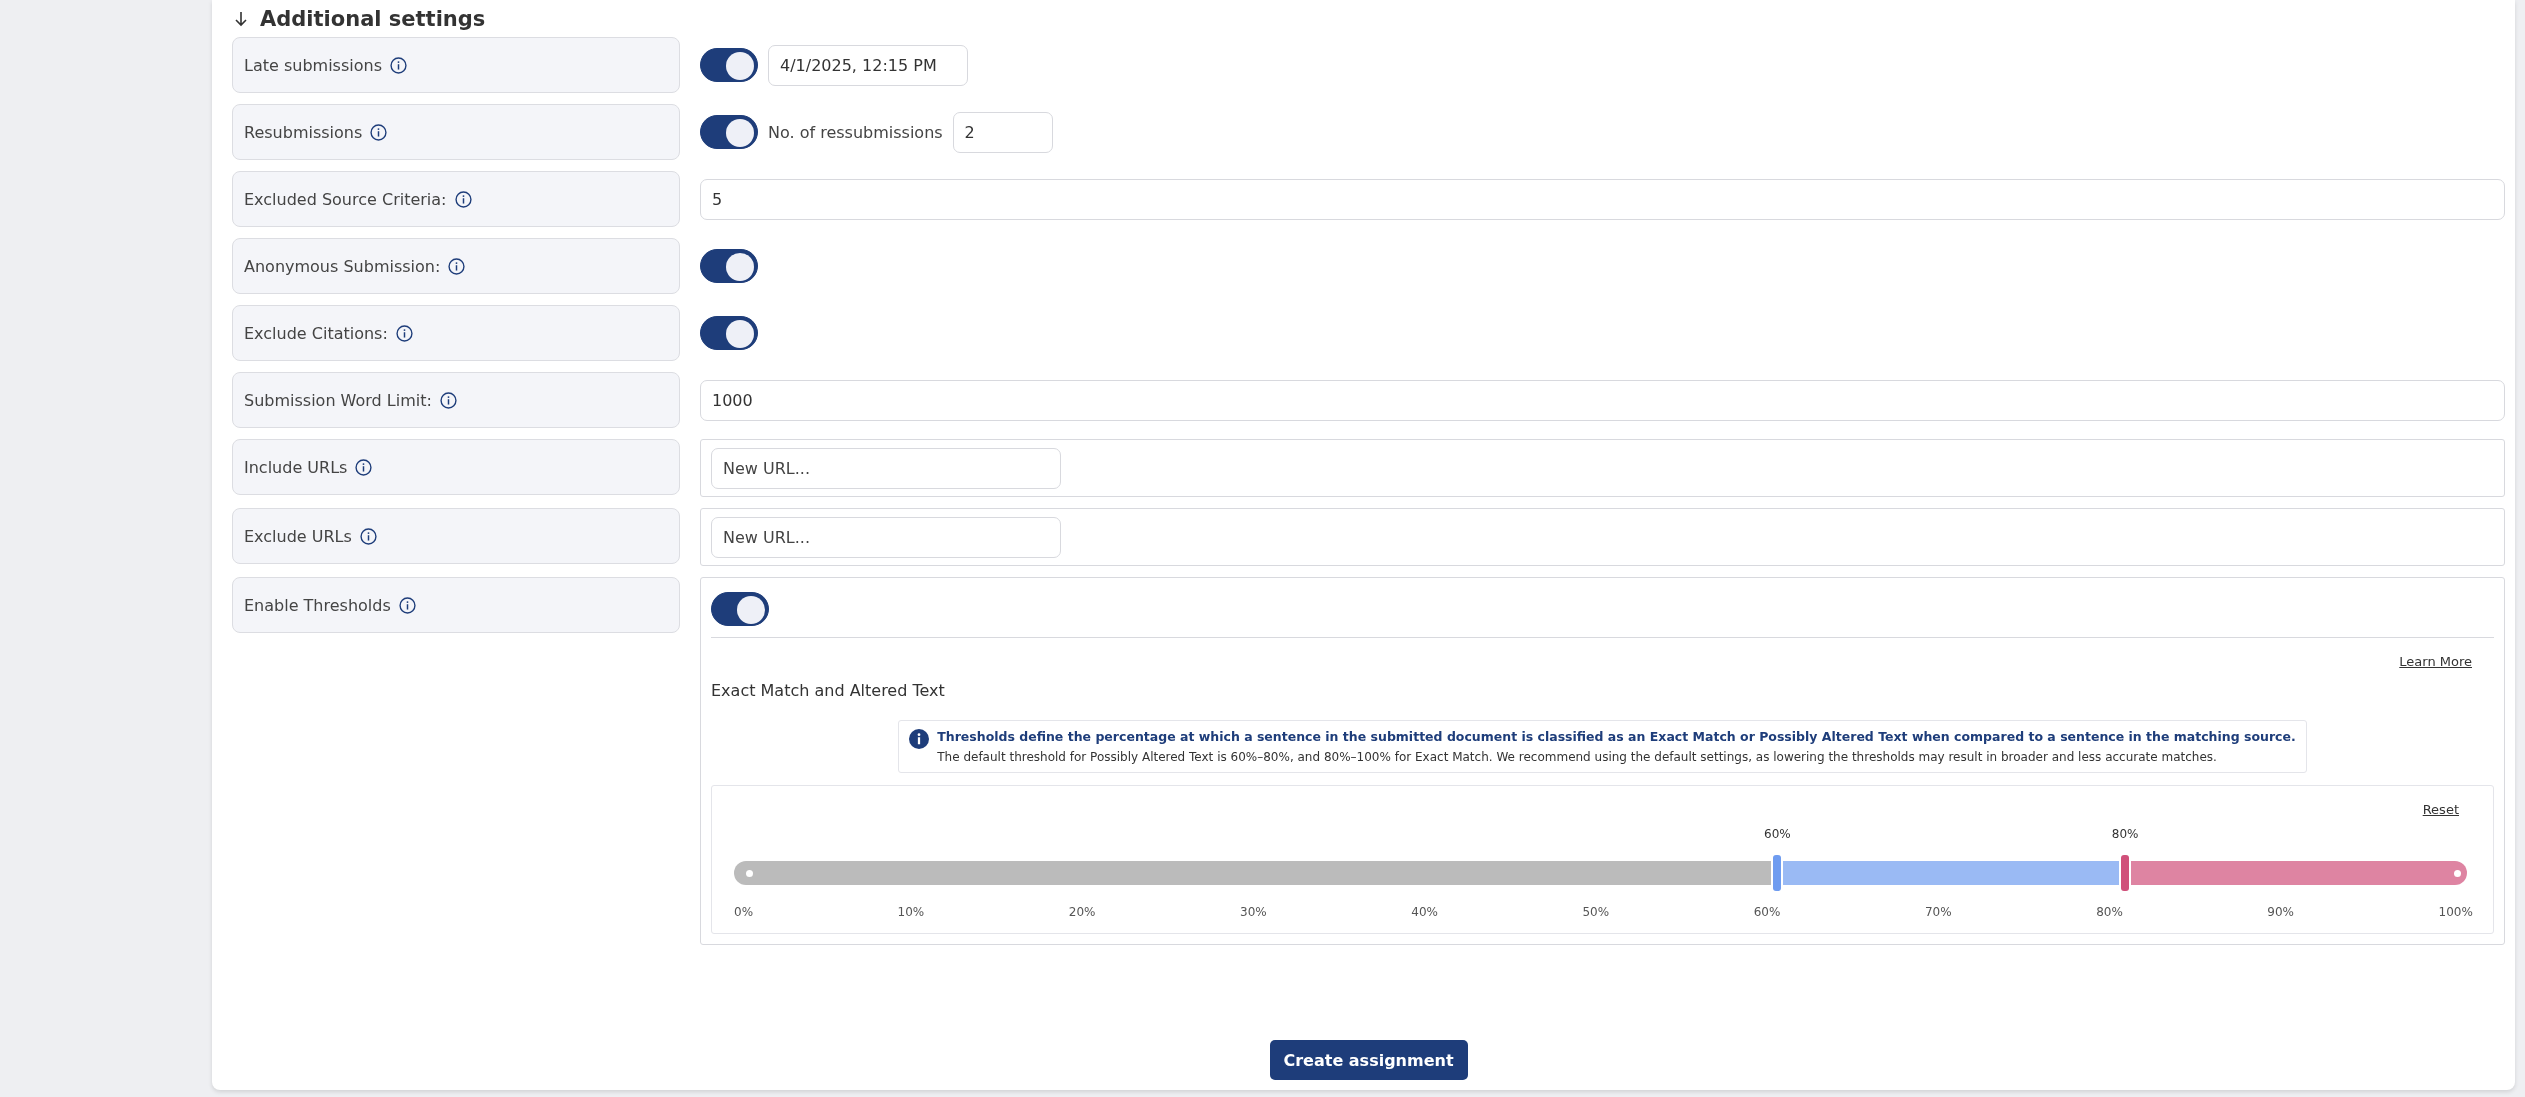  Describe the element at coordinates (855, 132) in the screenshot. I see `field-label: No. of ressubmissions` at that location.